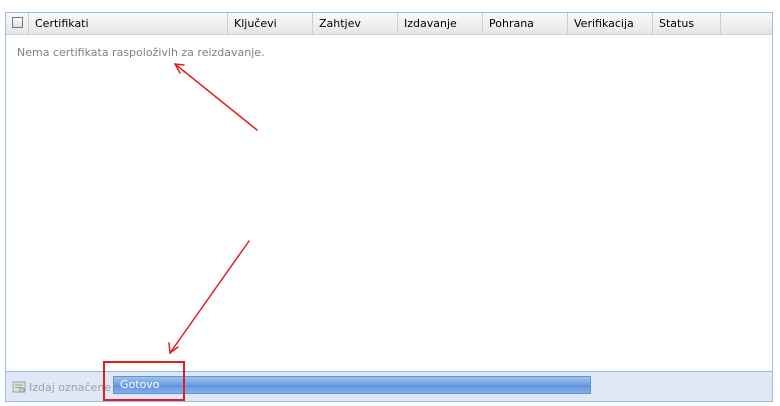  What do you see at coordinates (209, 297) in the screenshot?
I see `annotation-arrow-to-status` at bounding box center [209, 297].